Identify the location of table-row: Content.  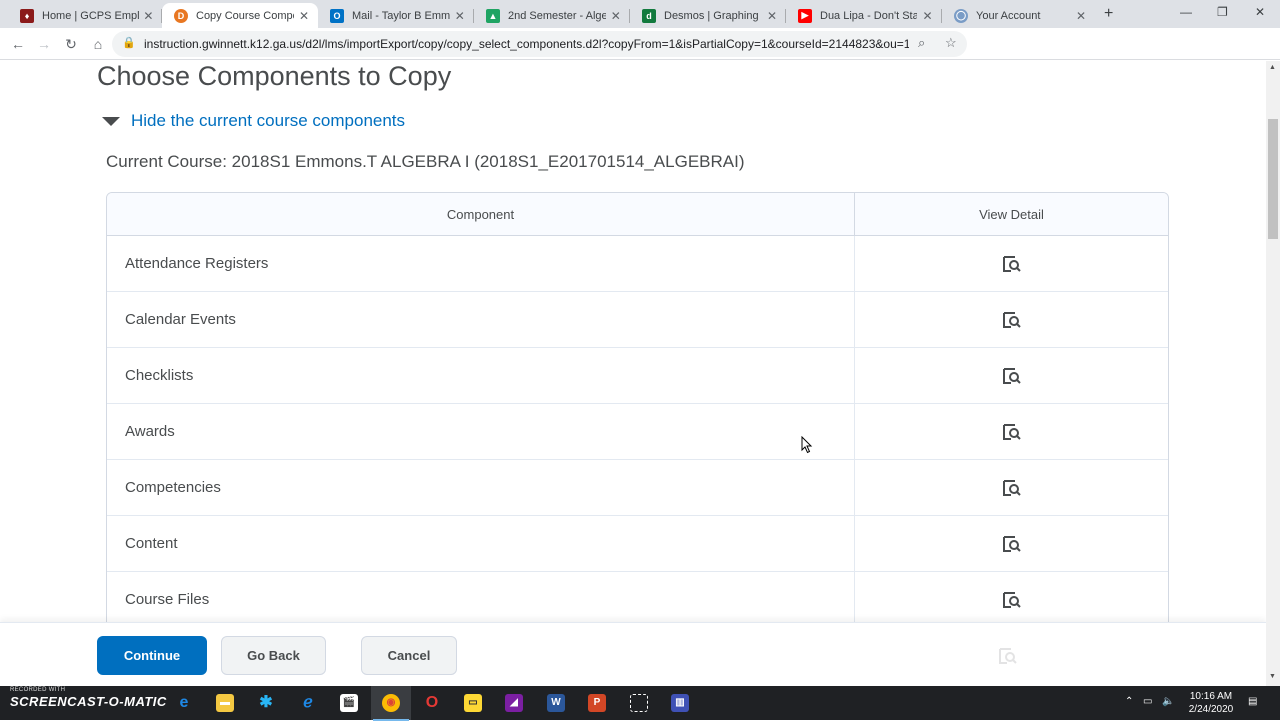
(637, 544).